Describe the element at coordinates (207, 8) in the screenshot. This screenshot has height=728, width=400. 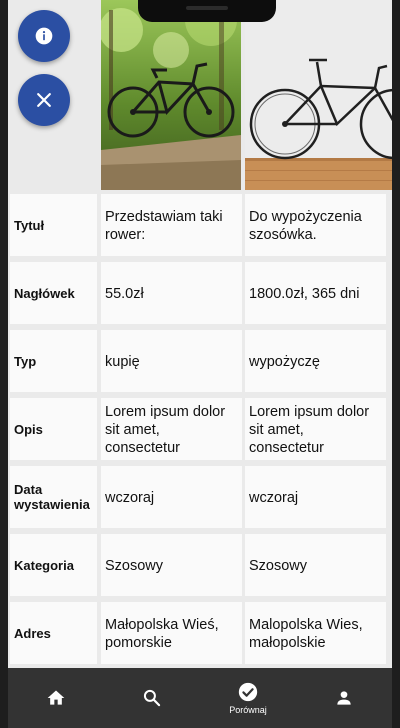
I see `speaker` at that location.